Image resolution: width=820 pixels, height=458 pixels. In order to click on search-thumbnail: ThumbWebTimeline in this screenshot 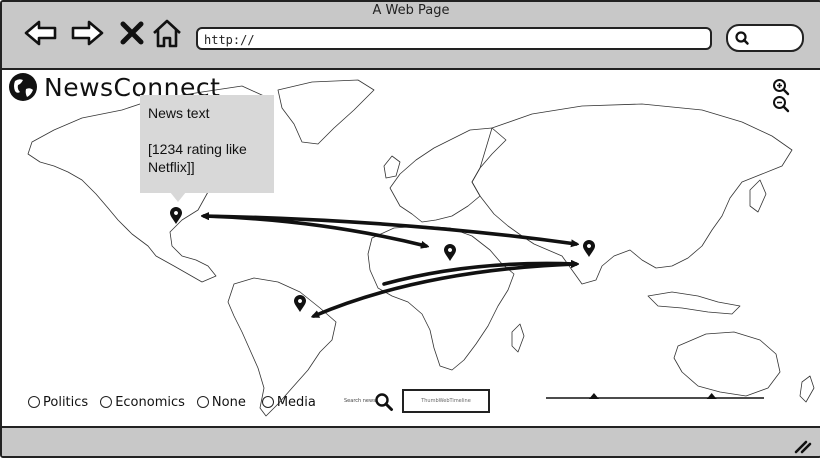, I will do `click(446, 401)`.